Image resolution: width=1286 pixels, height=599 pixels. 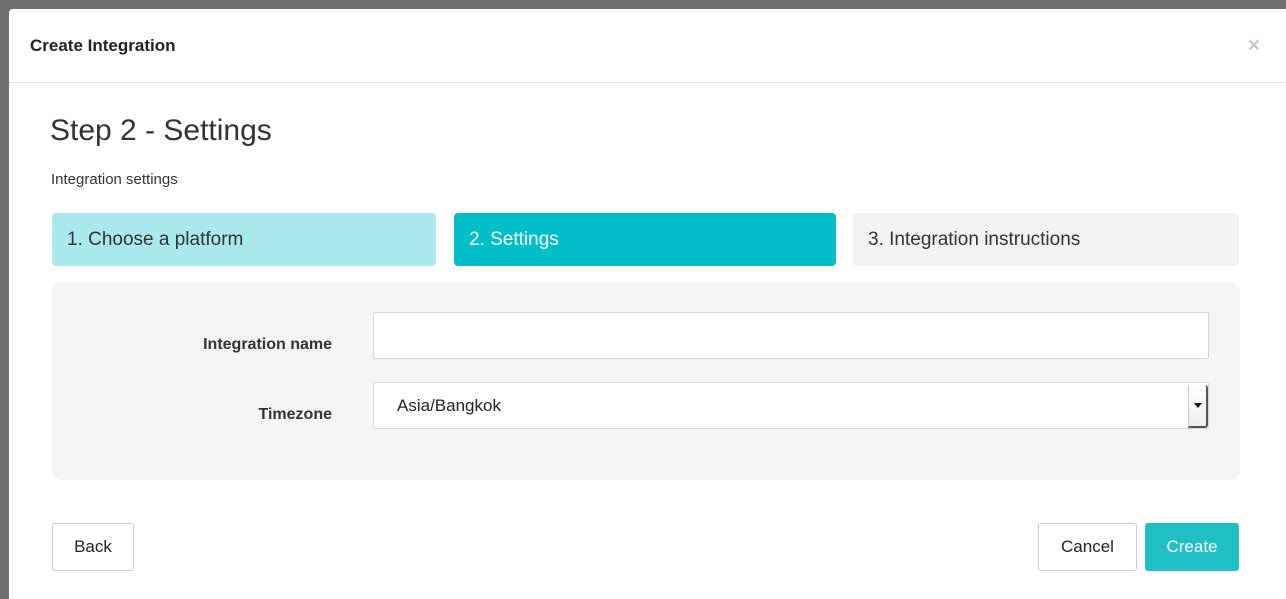 I want to click on timezone-label: Timezone, so click(x=295, y=414).